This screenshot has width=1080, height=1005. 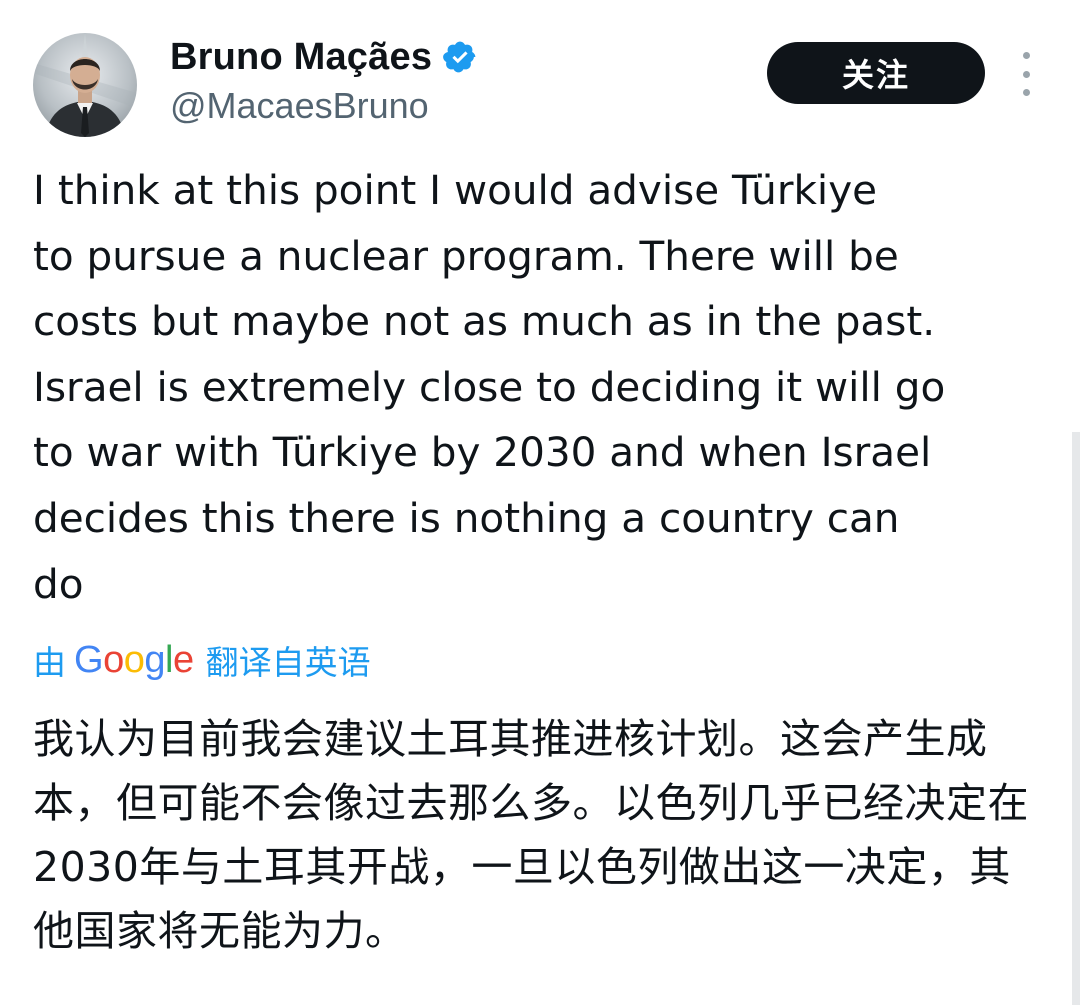 I want to click on follow-button: 关注, so click(x=876, y=73).